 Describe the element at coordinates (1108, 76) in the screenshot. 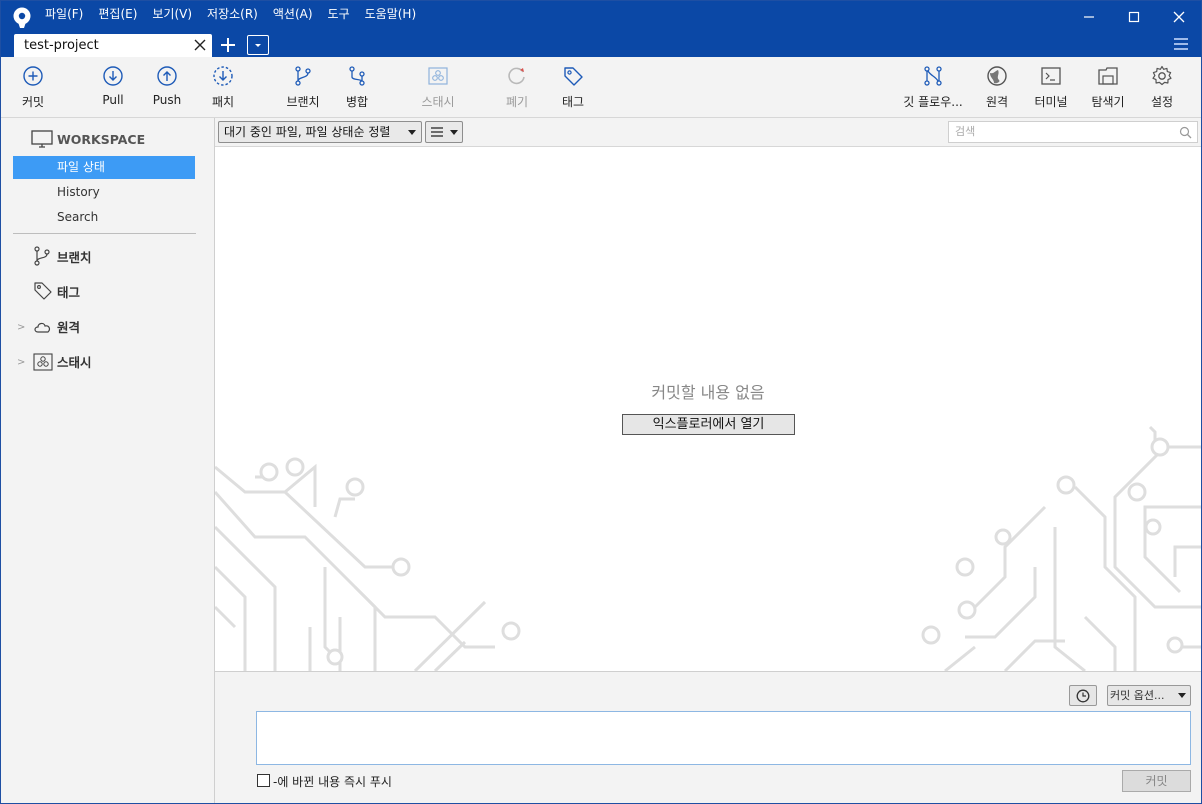

I see `folder-icon` at that location.